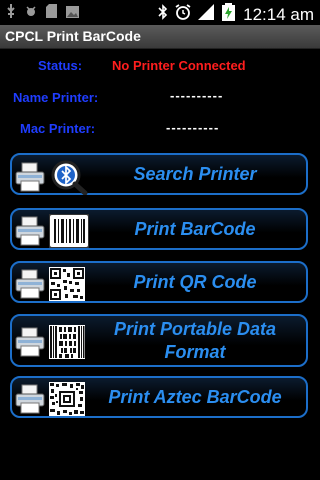 This screenshot has width=320, height=480. I want to click on status-label: Status:, so click(60, 65).